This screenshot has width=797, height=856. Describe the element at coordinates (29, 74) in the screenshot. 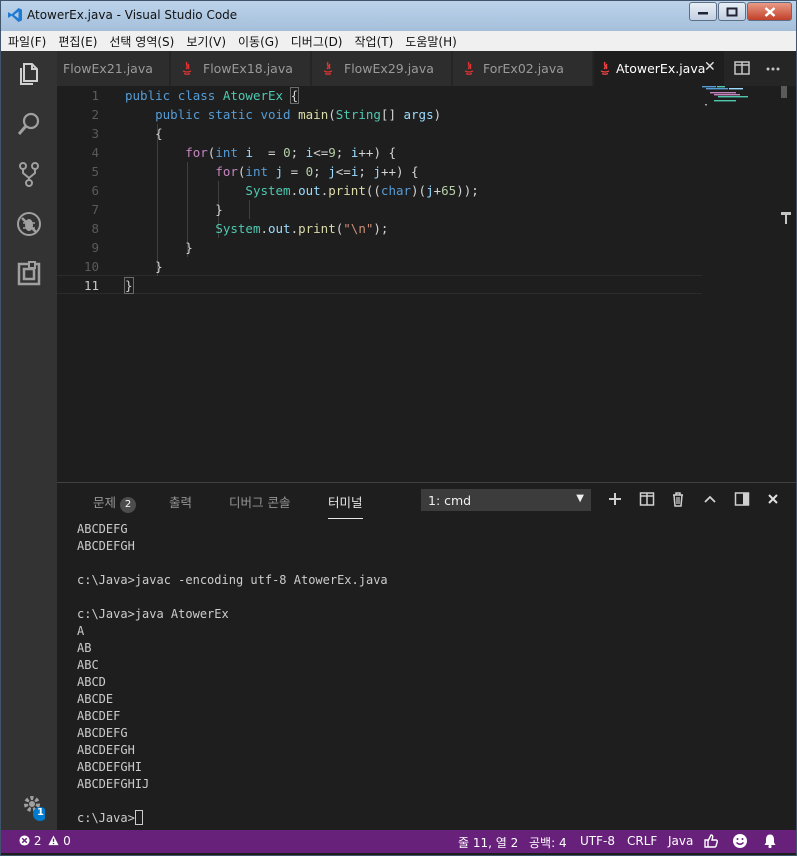

I see `explorer-icon` at that location.